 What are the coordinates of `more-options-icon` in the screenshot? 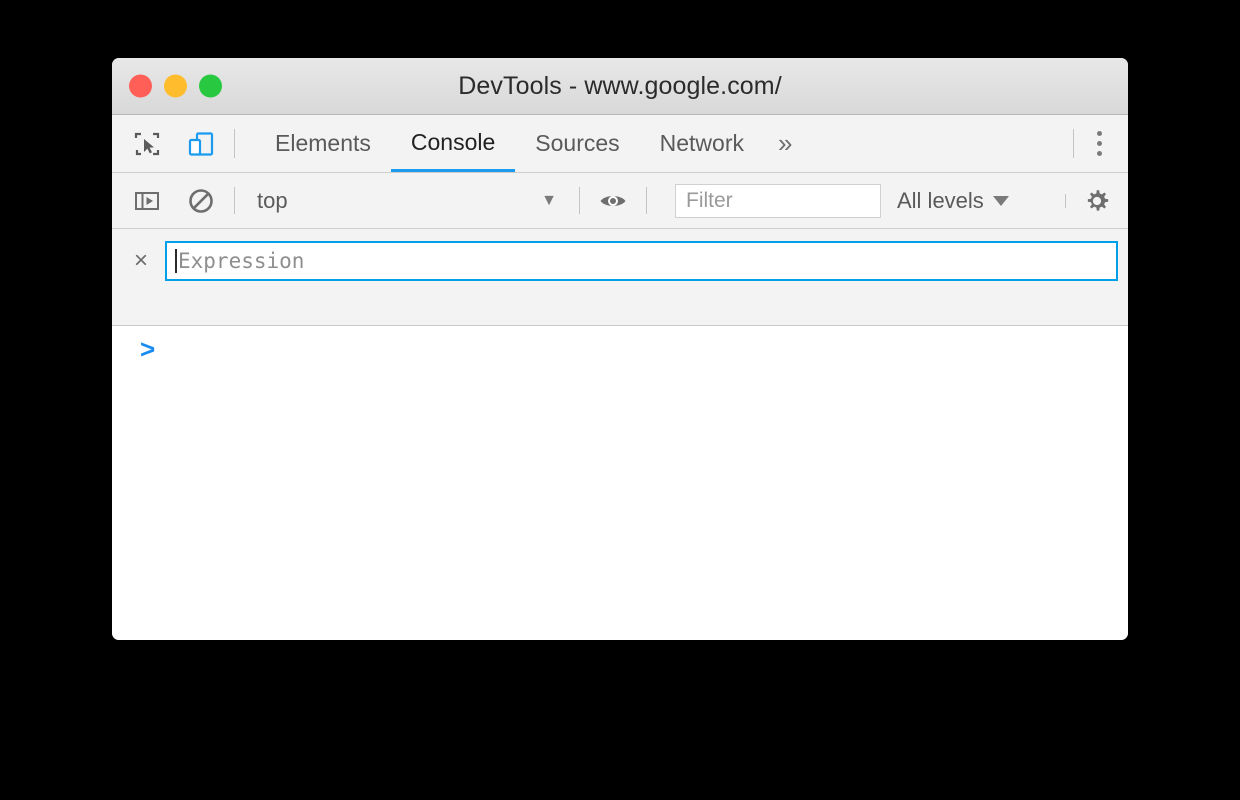 It's located at (1099, 133).